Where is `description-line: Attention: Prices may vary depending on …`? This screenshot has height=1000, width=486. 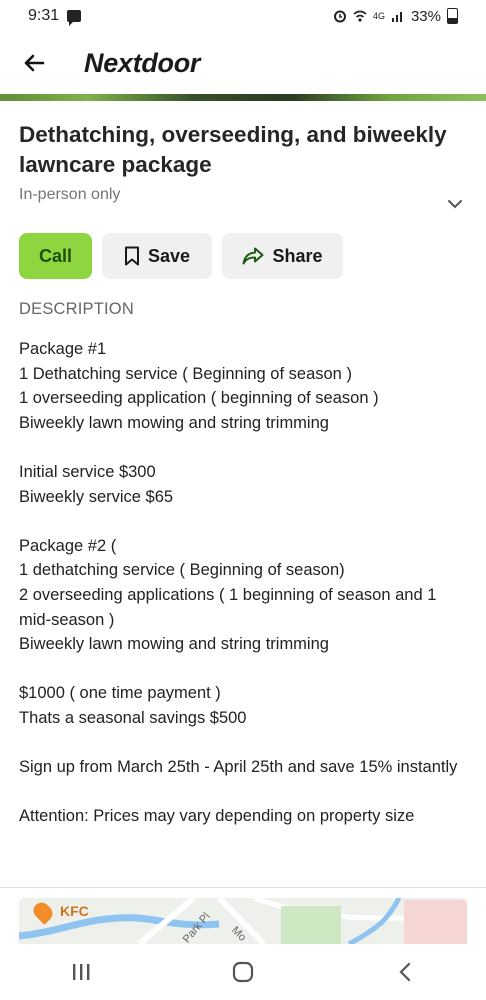 description-line: Attention: Prices may vary depending on … is located at coordinates (217, 816).